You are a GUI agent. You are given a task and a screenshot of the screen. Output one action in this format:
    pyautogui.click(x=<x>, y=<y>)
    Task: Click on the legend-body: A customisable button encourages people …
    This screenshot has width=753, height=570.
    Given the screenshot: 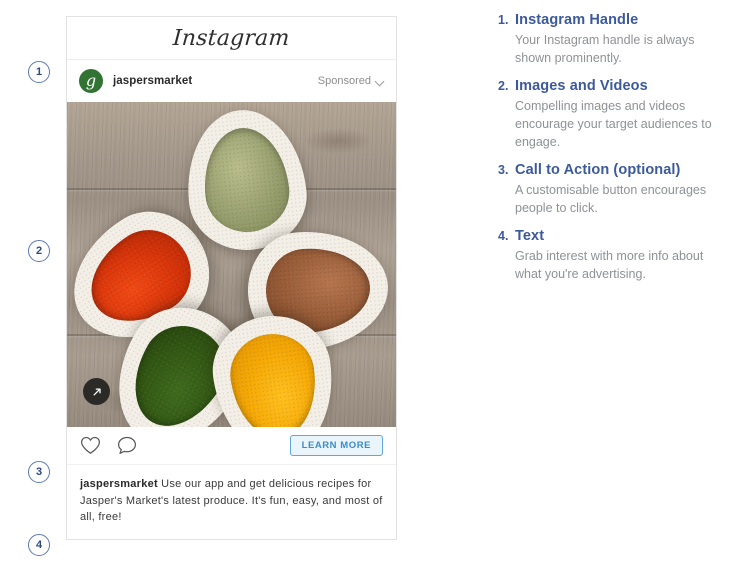 What is the action you would take?
    pyautogui.click(x=611, y=199)
    